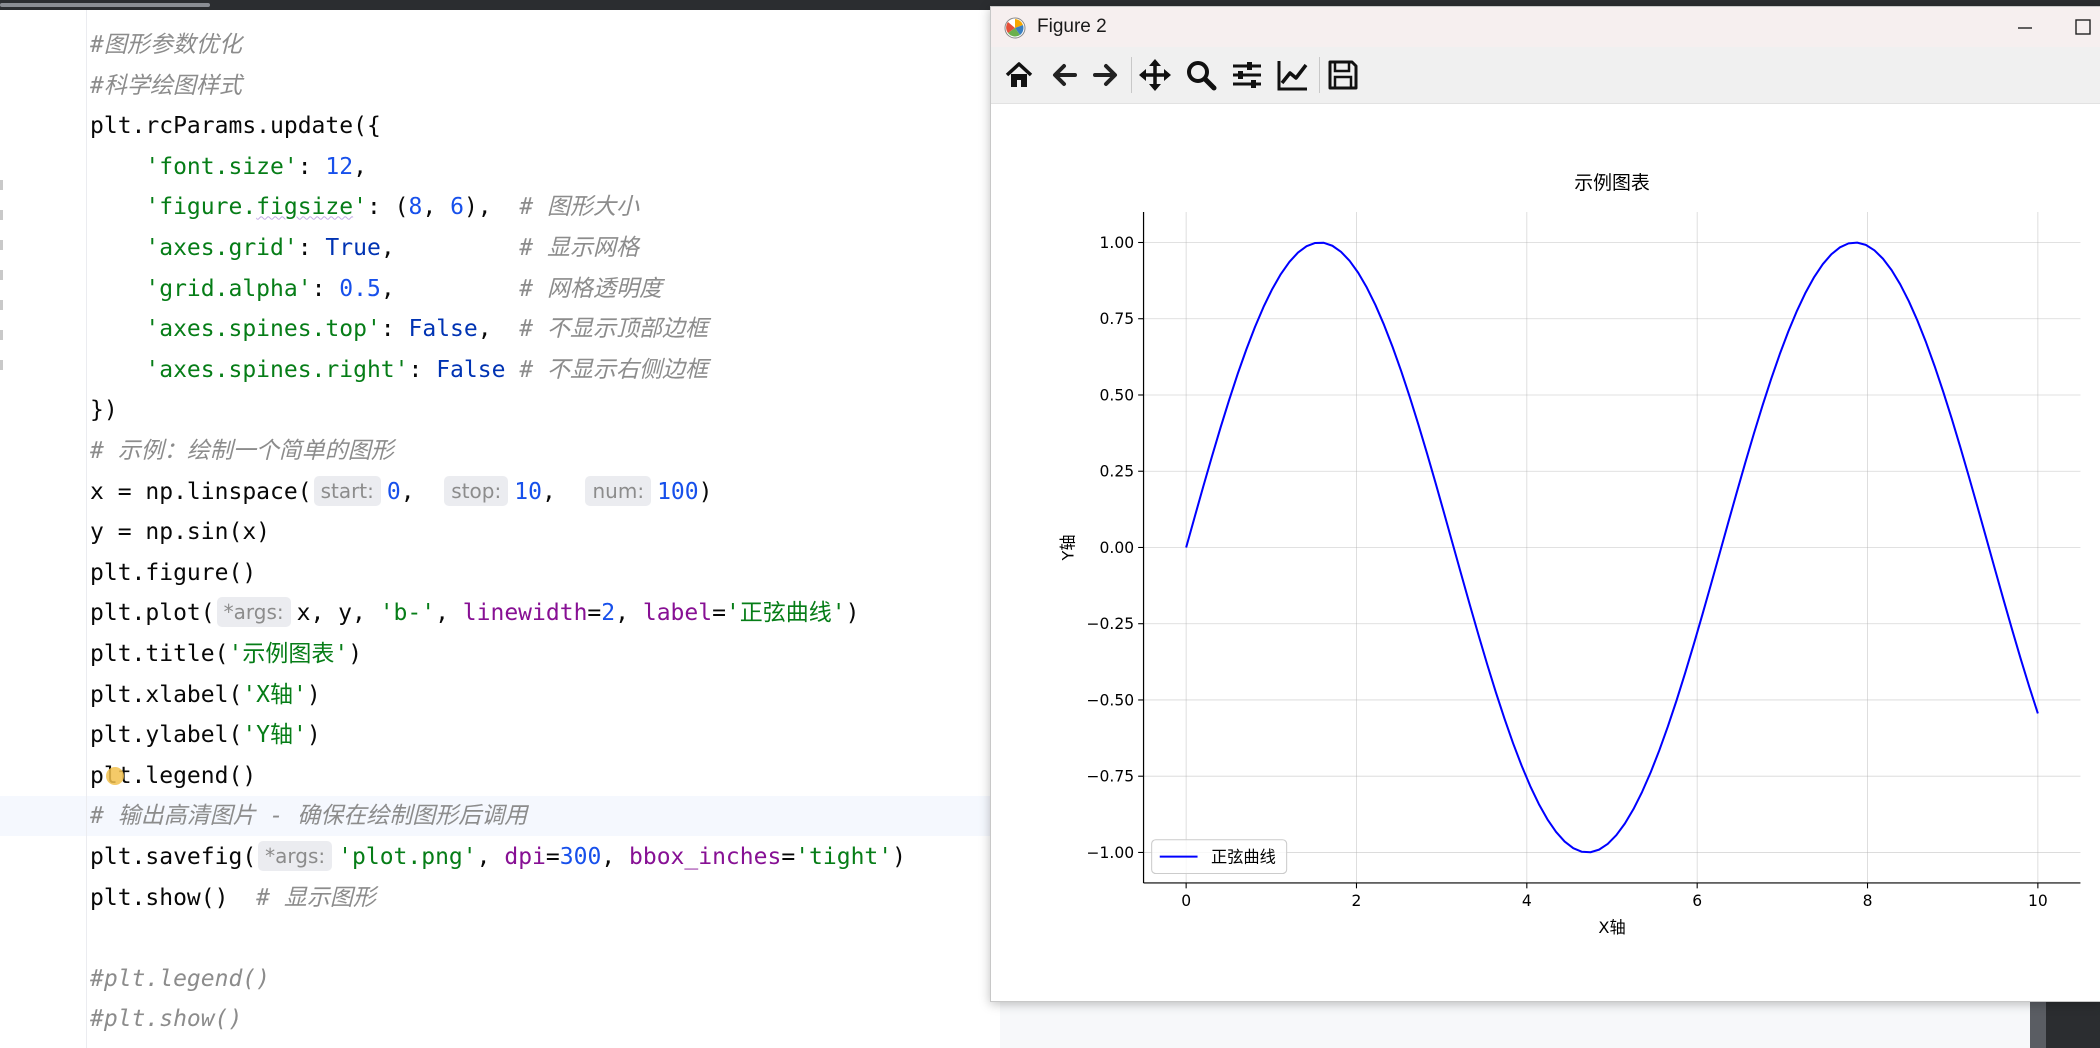  Describe the element at coordinates (105, 5) in the screenshot. I see `top-scroll-thumb` at that location.